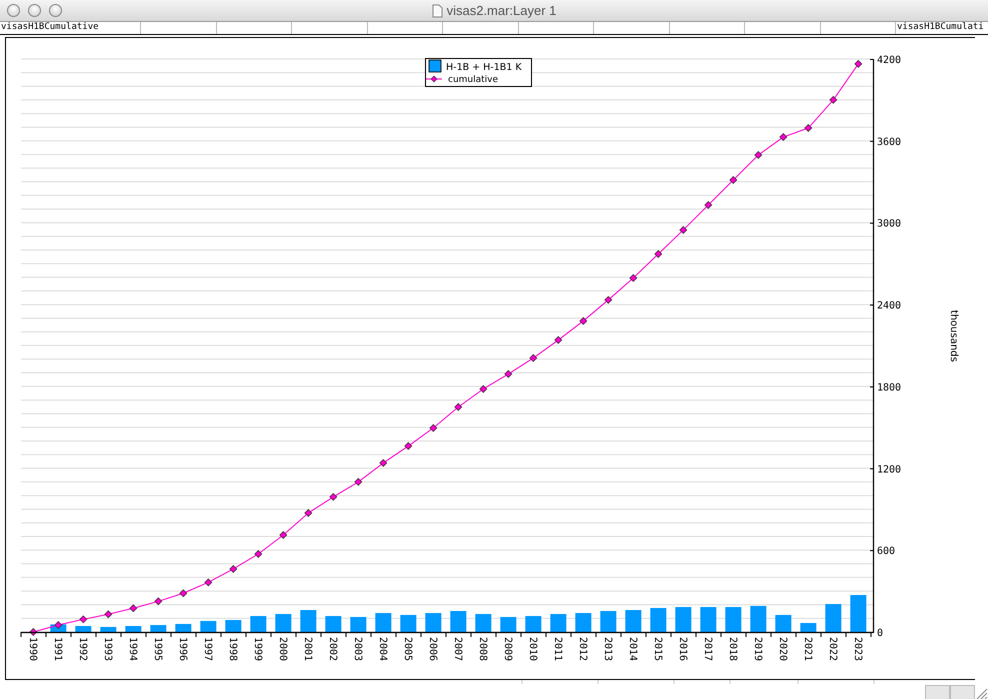  What do you see at coordinates (232, 649) in the screenshot?
I see `tick-label: 1998` at bounding box center [232, 649].